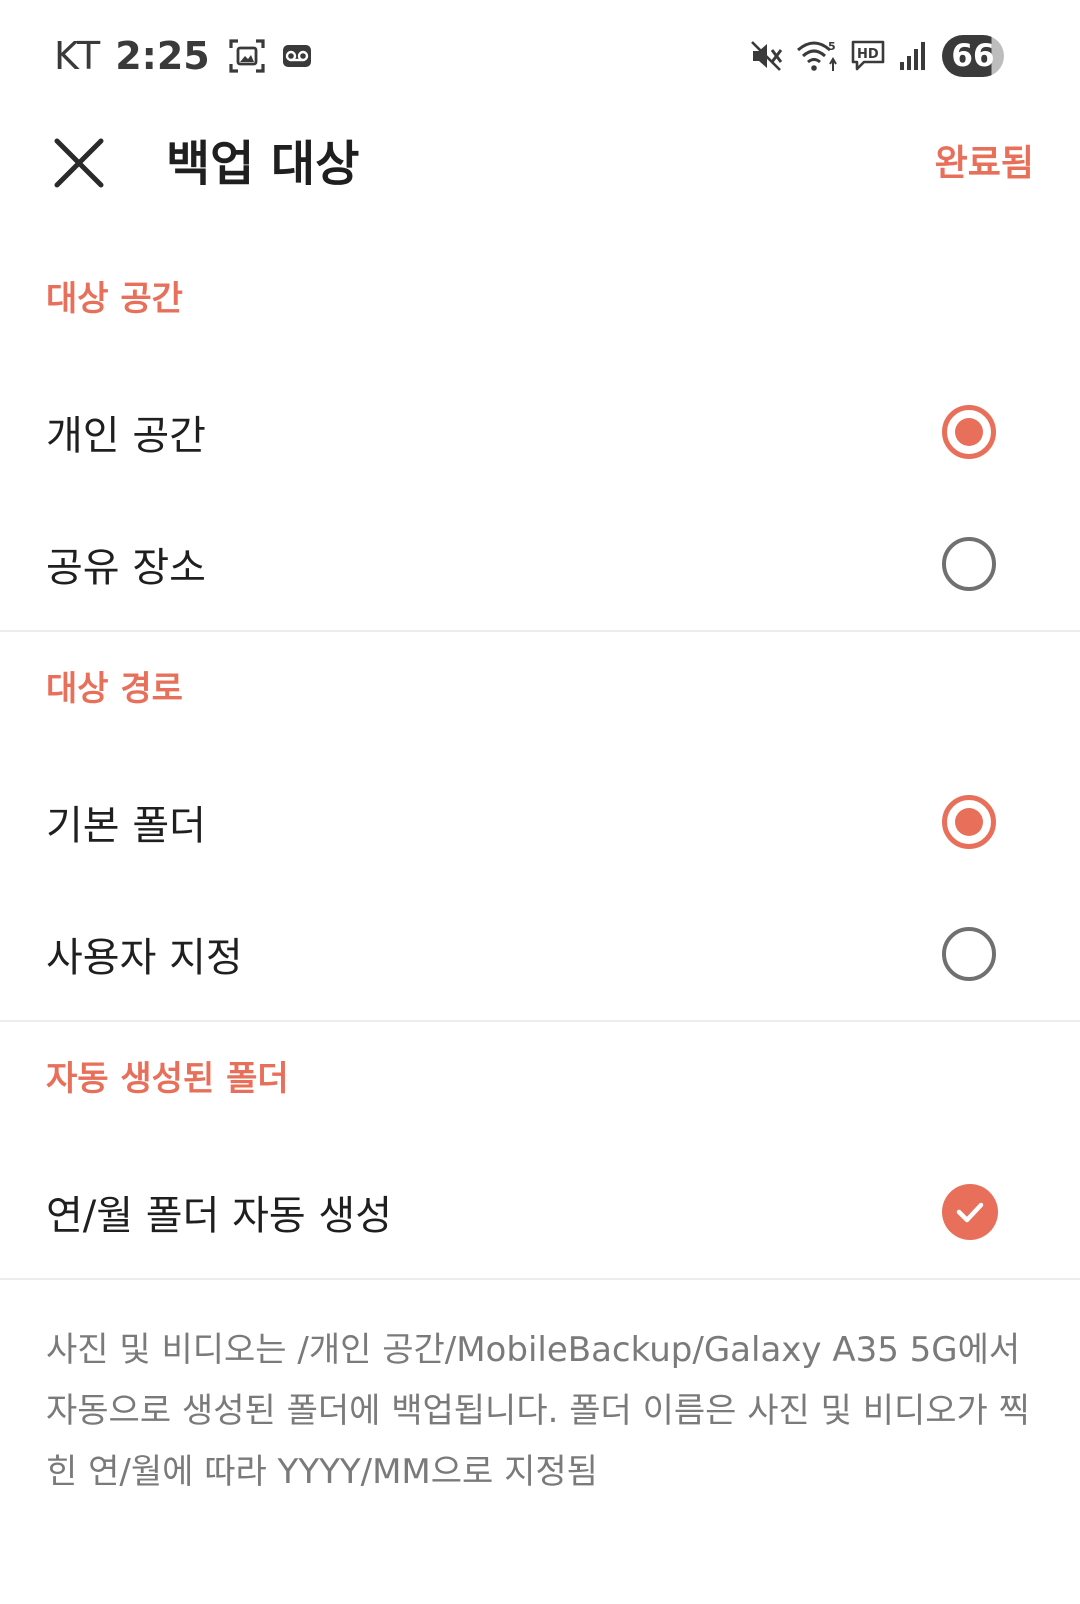  Describe the element at coordinates (144, 958) in the screenshot. I see `option-label: 사용자 지정` at that location.